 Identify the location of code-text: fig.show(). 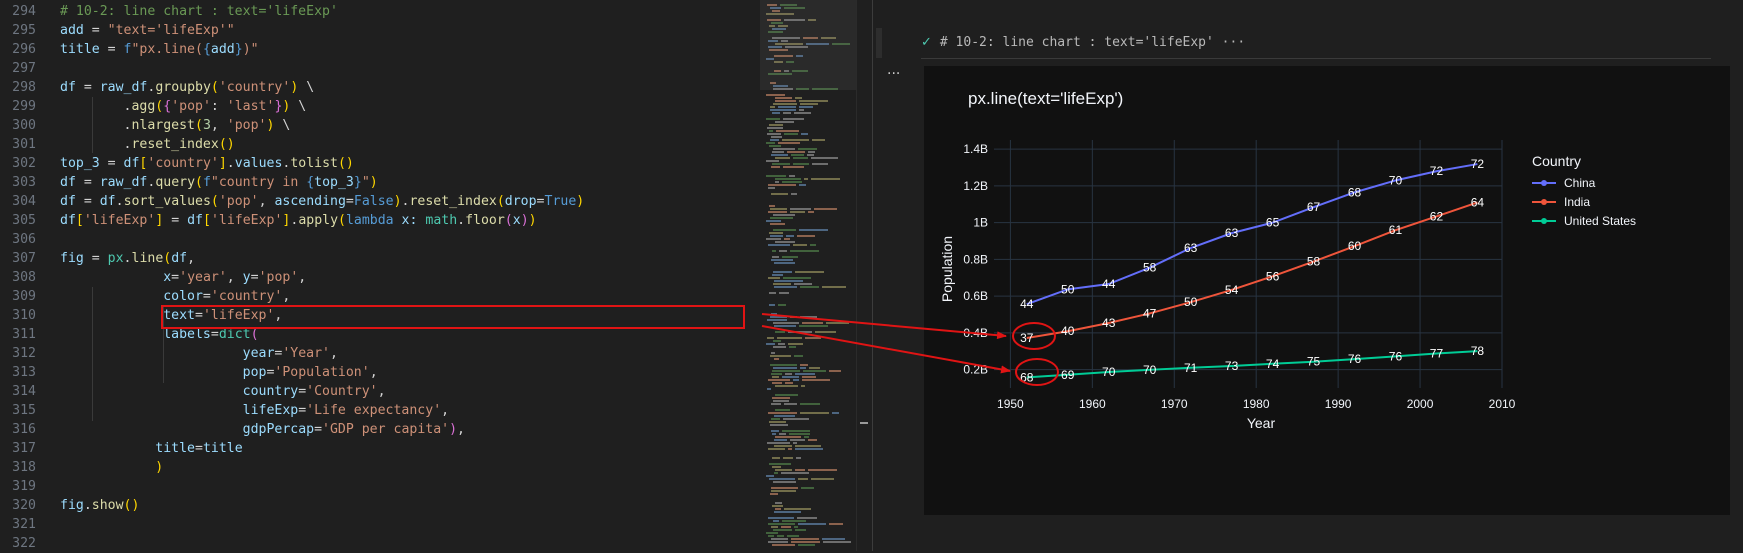
(99, 505).